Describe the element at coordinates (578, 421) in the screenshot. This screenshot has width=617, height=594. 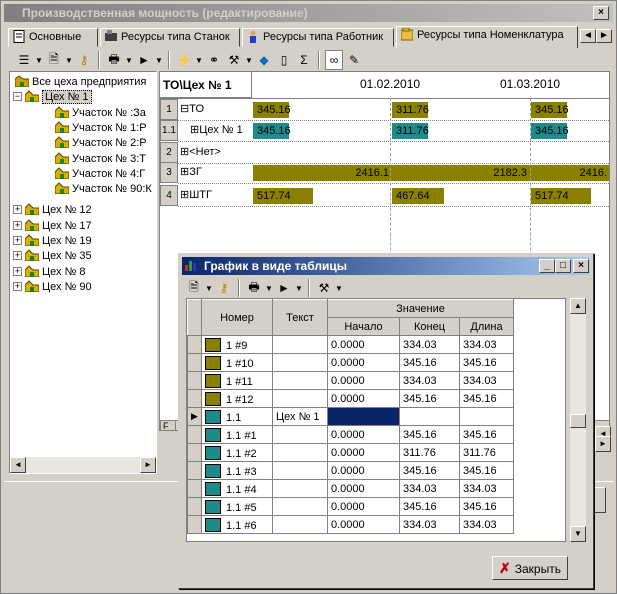
I see `scroll-thumb` at that location.